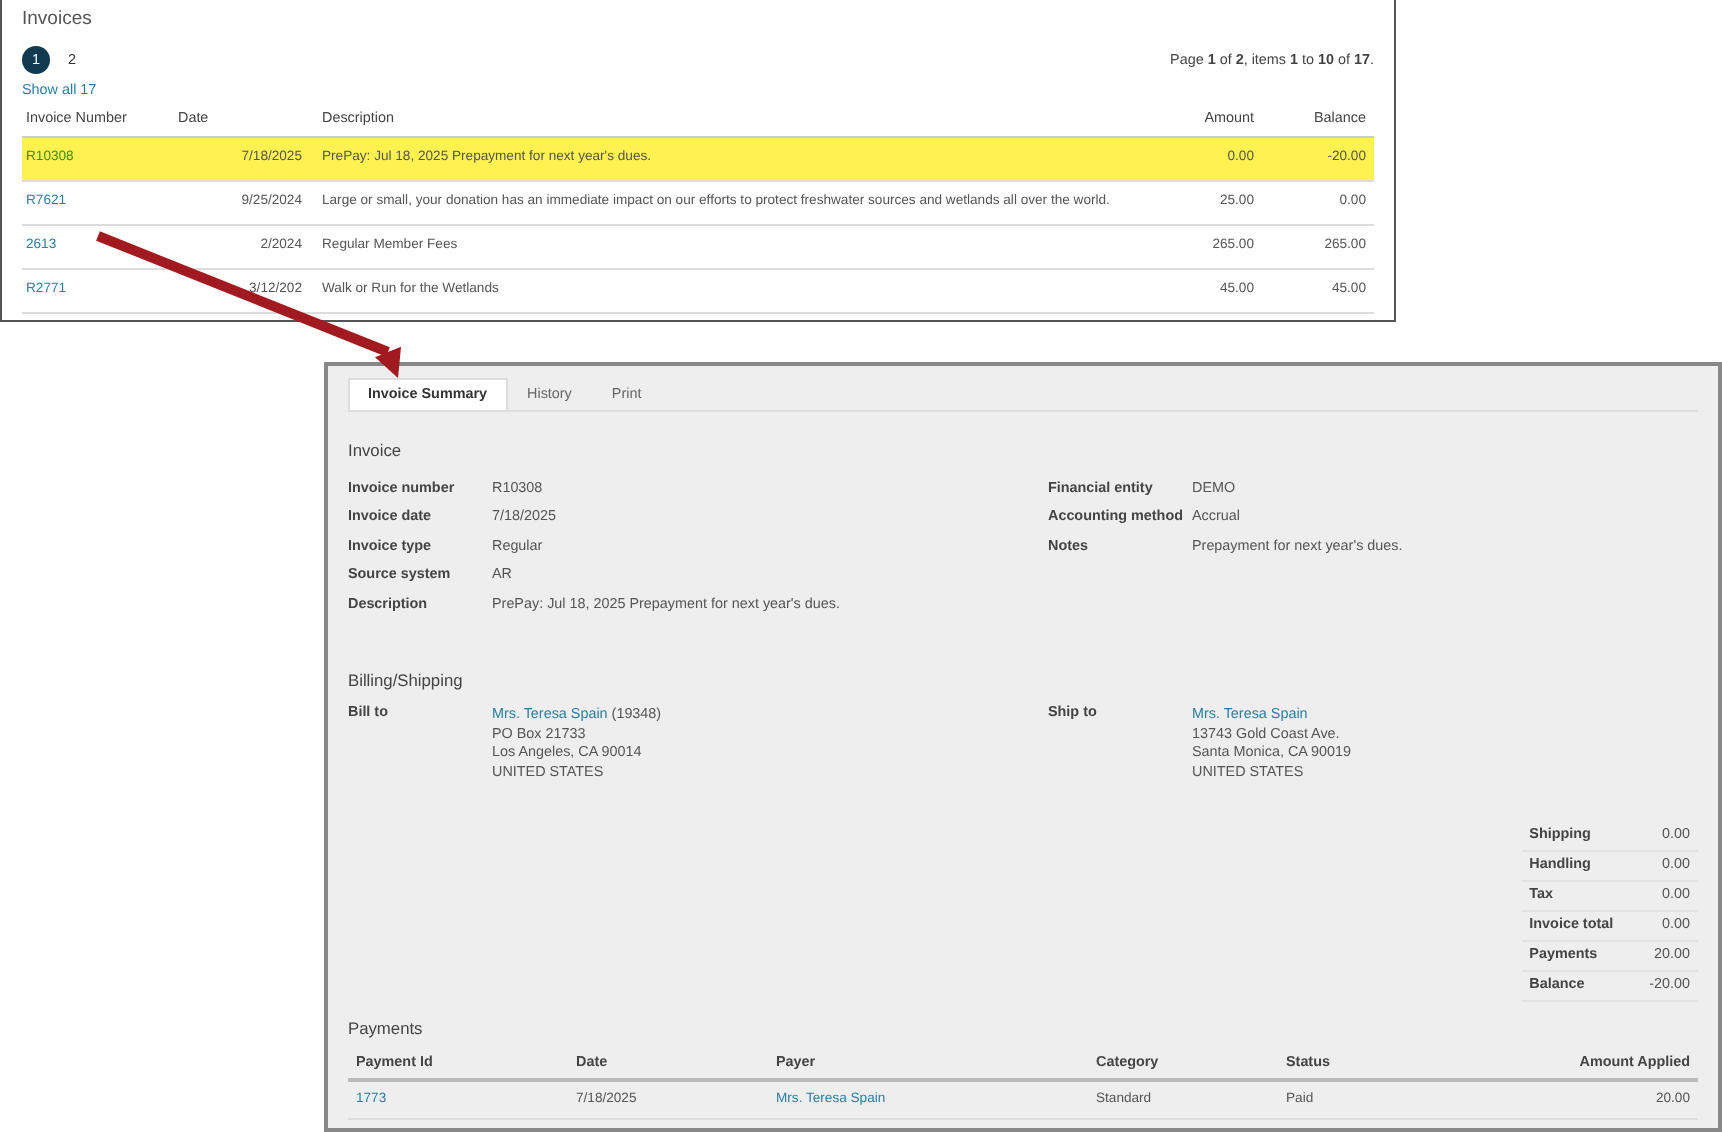 The width and height of the screenshot is (1722, 1132). I want to click on section-heading: Billing/Shipping, so click(406, 680).